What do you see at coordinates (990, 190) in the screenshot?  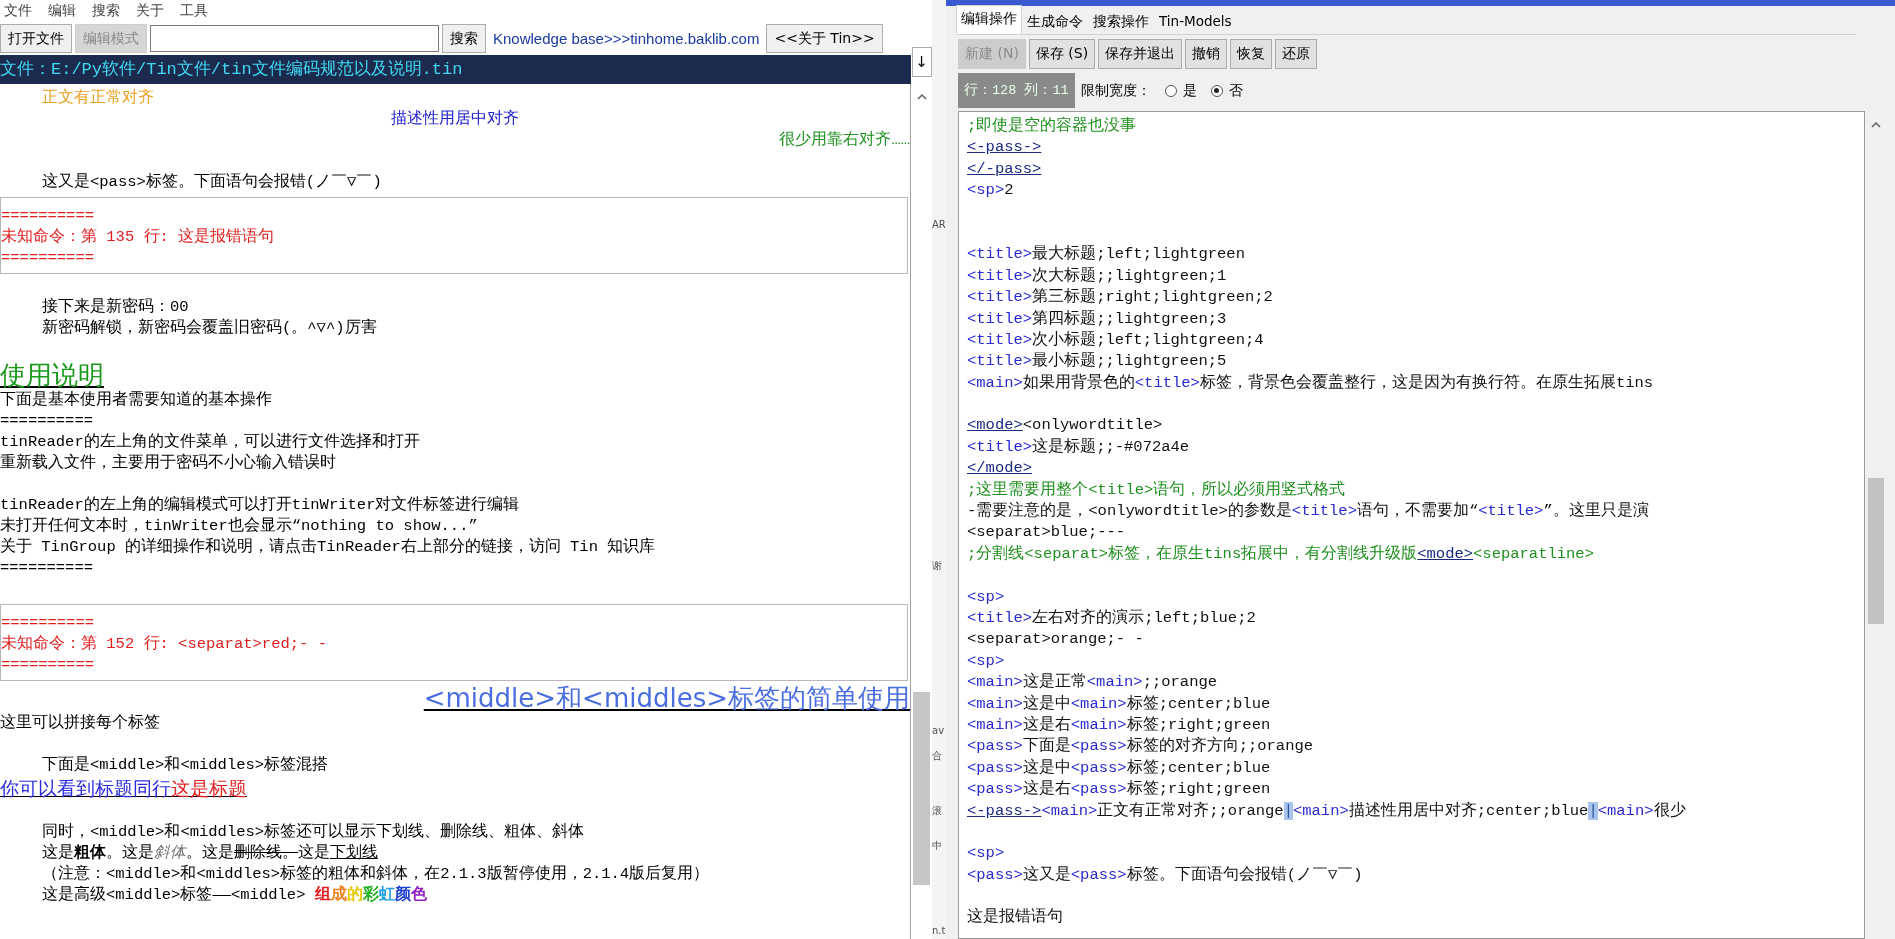 I see `code-line: <sp>2` at bounding box center [990, 190].